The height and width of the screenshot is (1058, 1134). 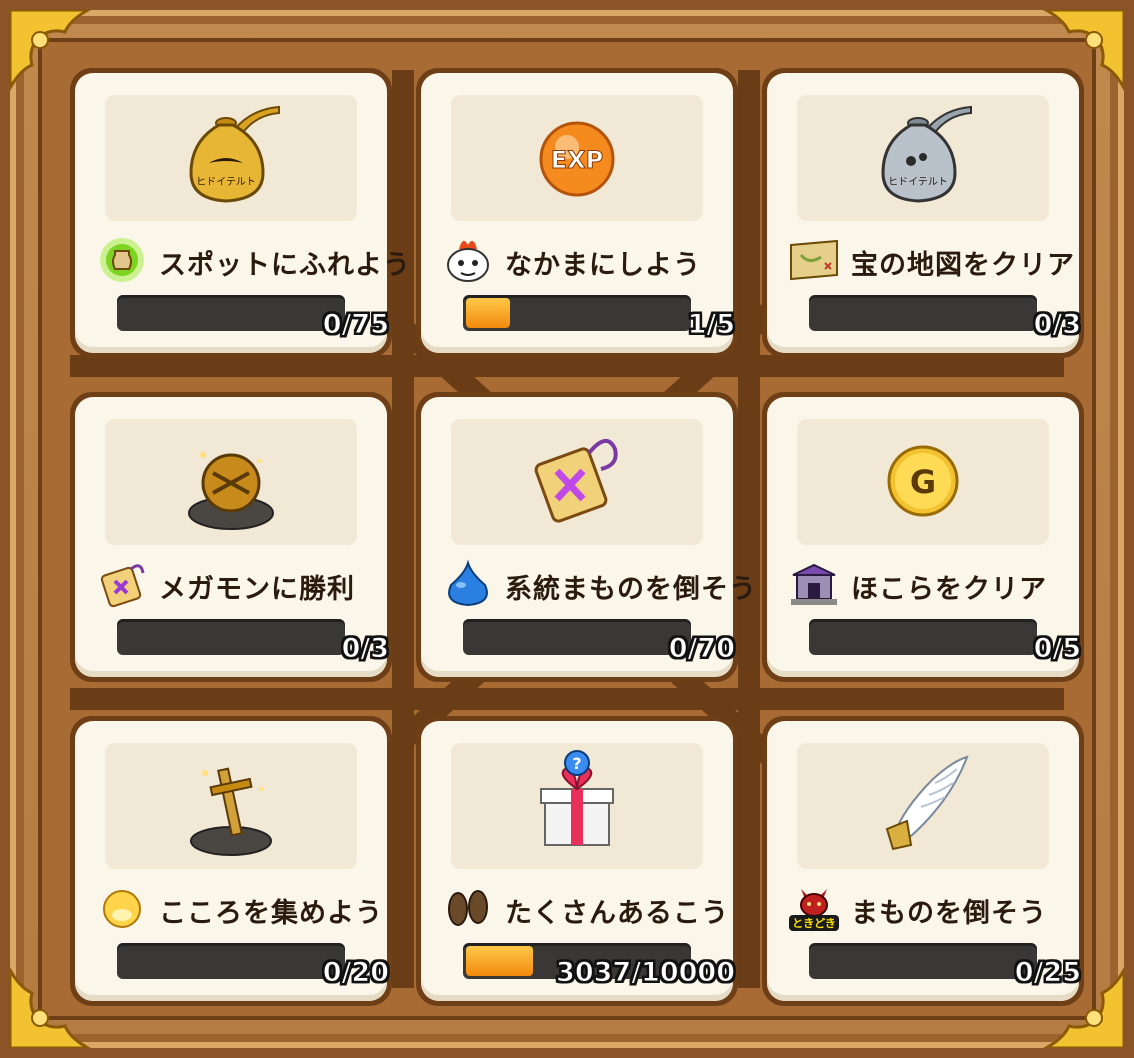 I want to click on mystery-gift-icon: ?, so click(x=577, y=798).